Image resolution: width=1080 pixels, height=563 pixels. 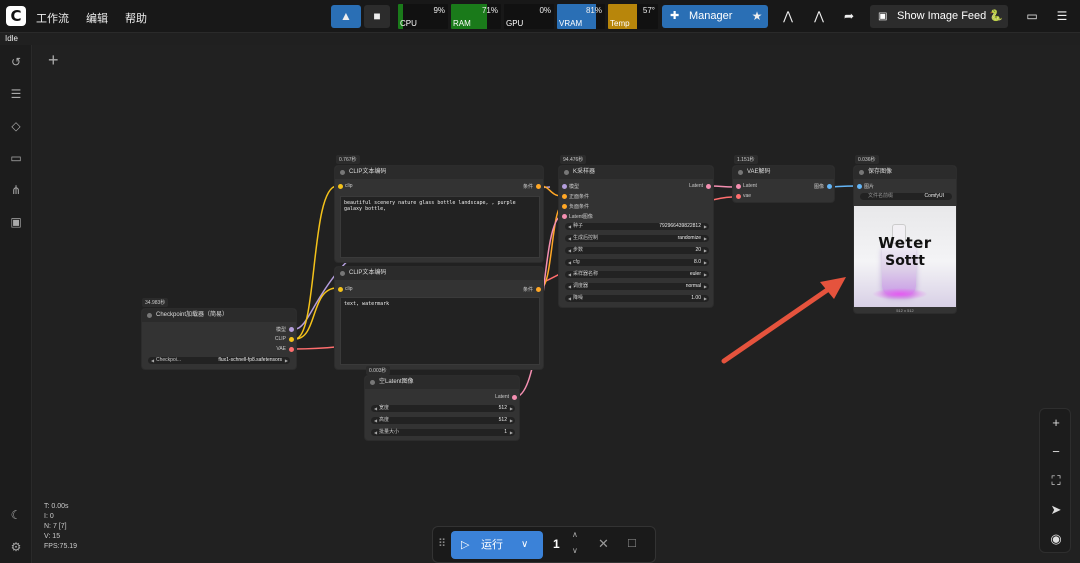 I want to click on canvas-zoom-controls: + − ⛶ ➤ ◉, so click(x=1055, y=480).